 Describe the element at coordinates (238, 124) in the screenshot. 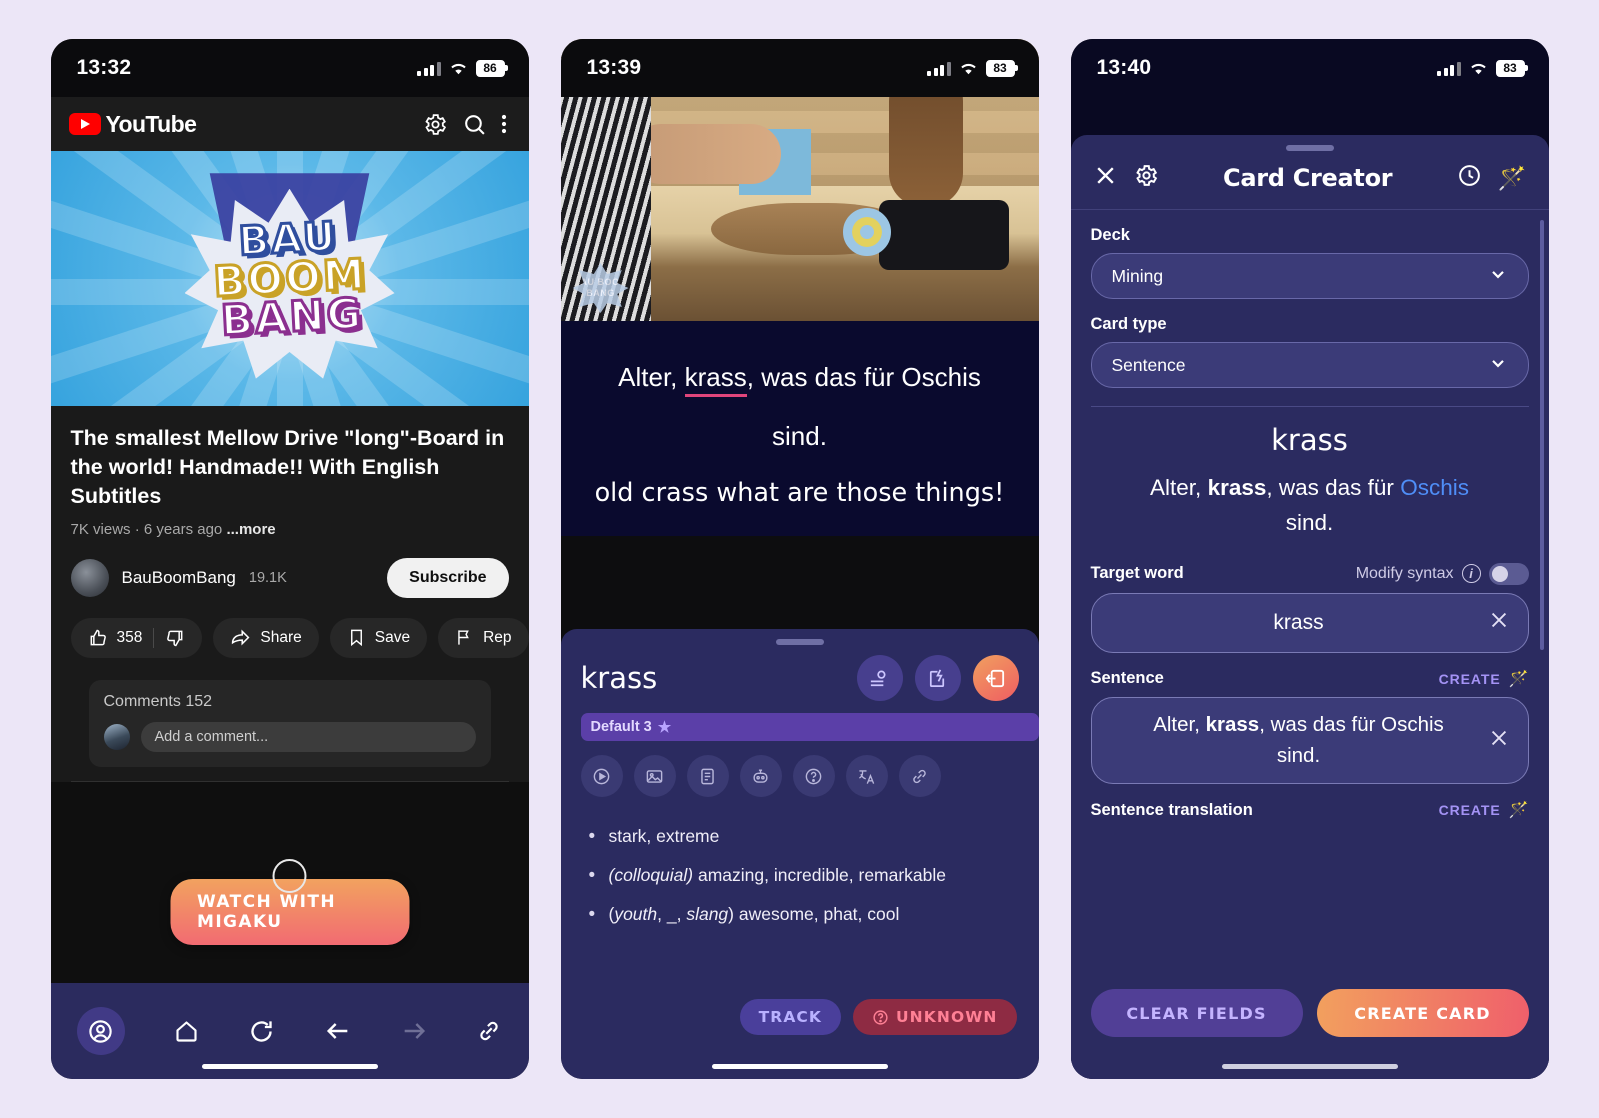

I see `youtube-logo: YouTube` at that location.